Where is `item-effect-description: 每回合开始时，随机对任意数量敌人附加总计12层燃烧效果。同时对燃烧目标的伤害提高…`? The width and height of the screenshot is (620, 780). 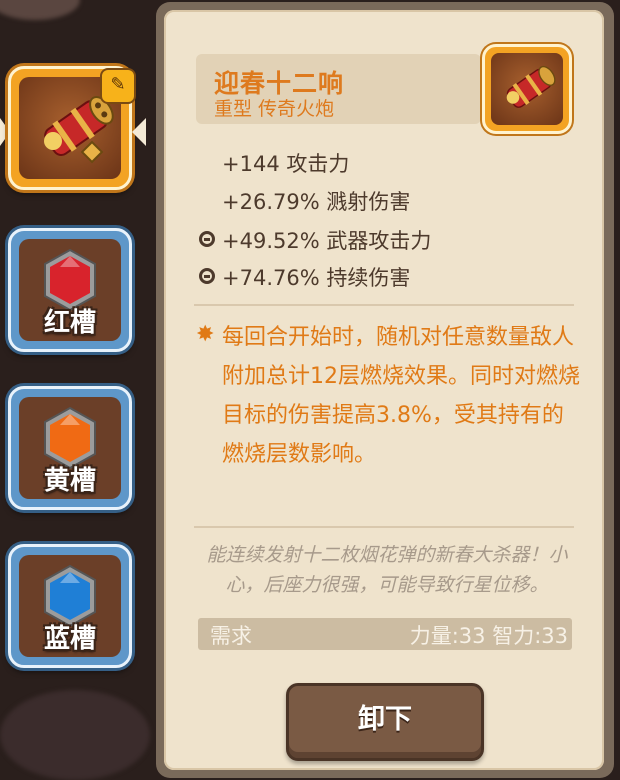 item-effect-description: 每回合开始时，随机对任意数量敌人附加总计12层燃烧效果。同时对燃烧目标的伤害提高… is located at coordinates (401, 396).